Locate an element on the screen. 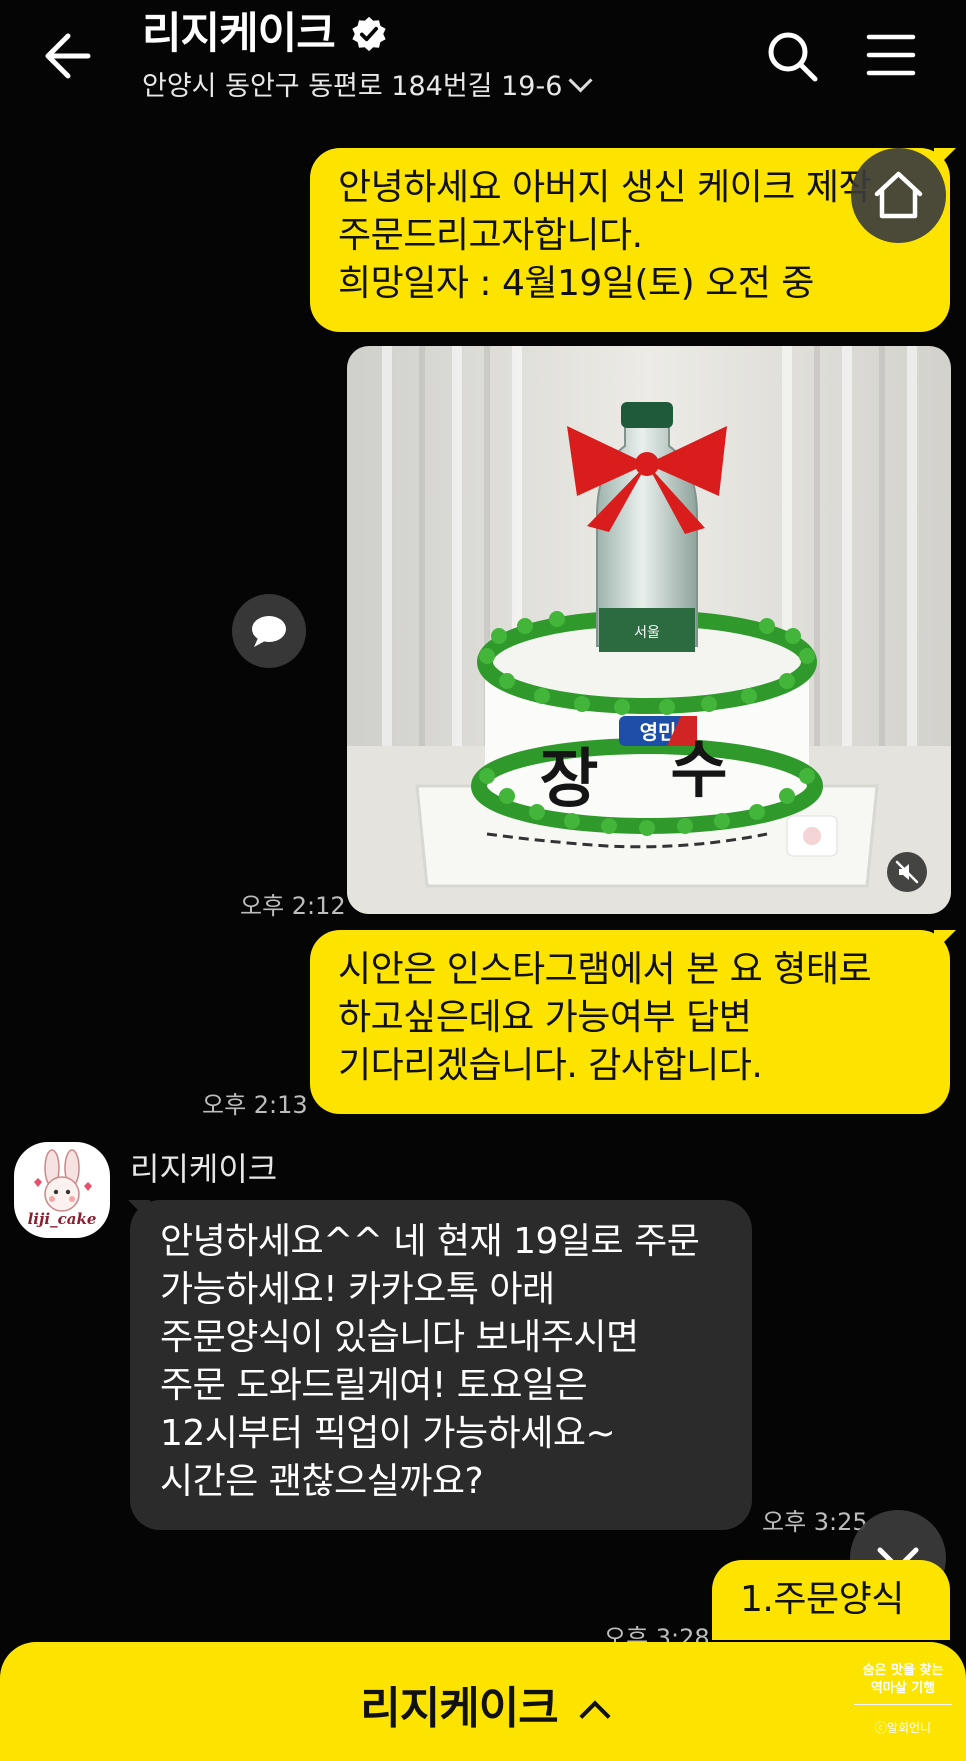 The width and height of the screenshot is (966, 1761). chevron-down-icon is located at coordinates (580, 80).